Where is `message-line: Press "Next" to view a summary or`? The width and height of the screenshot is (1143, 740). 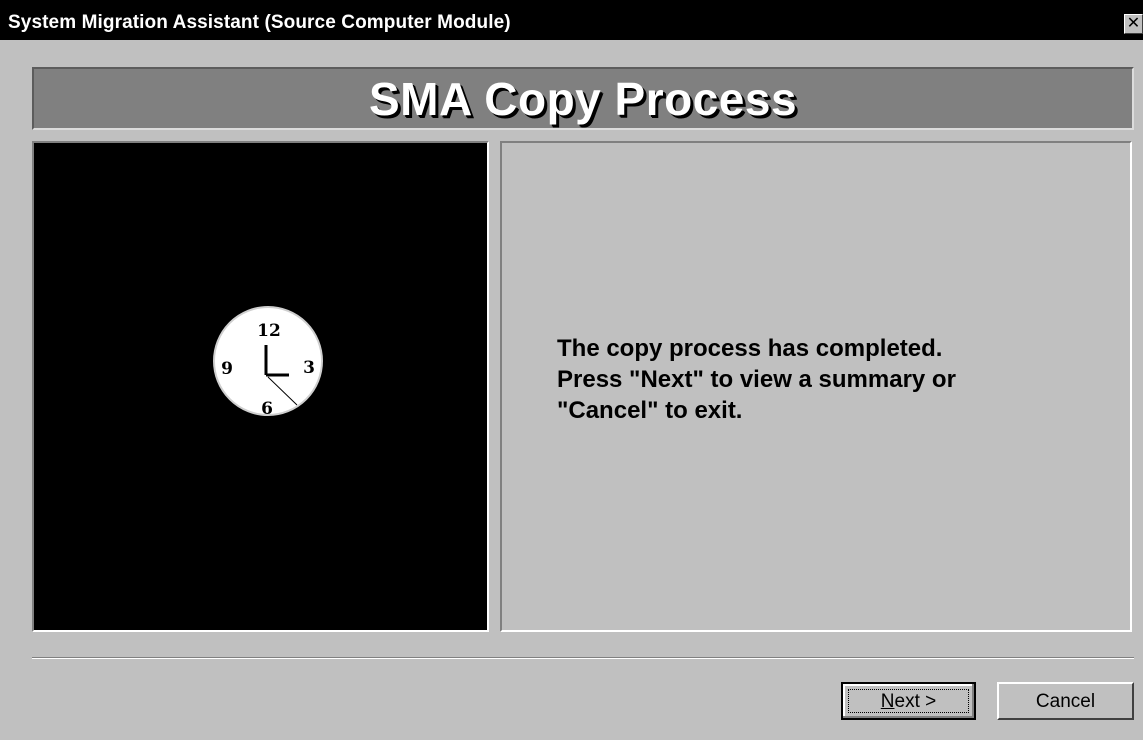
message-line: Press "Next" to view a summary or is located at coordinates (756, 379).